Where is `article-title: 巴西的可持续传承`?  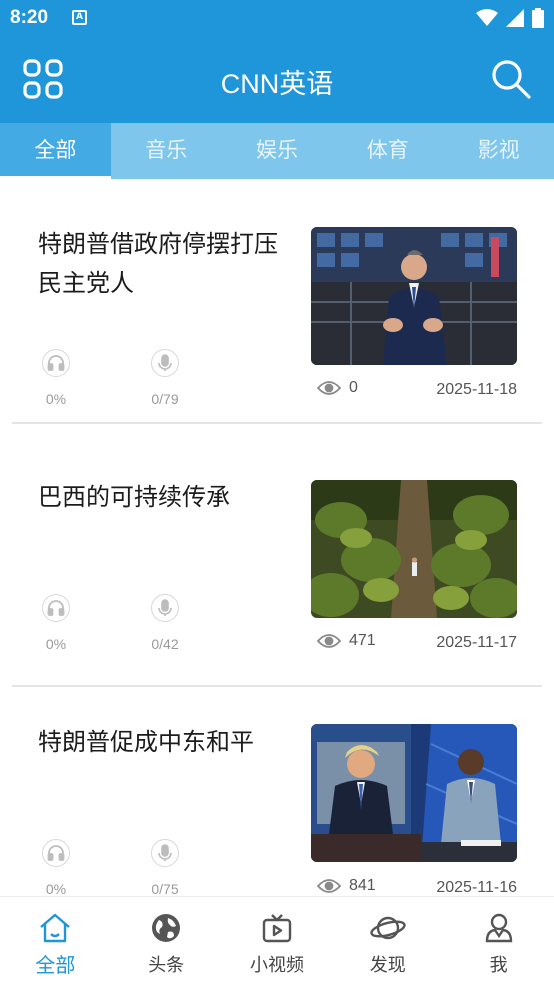
article-title: 巴西的可持续传承 is located at coordinates (158, 497).